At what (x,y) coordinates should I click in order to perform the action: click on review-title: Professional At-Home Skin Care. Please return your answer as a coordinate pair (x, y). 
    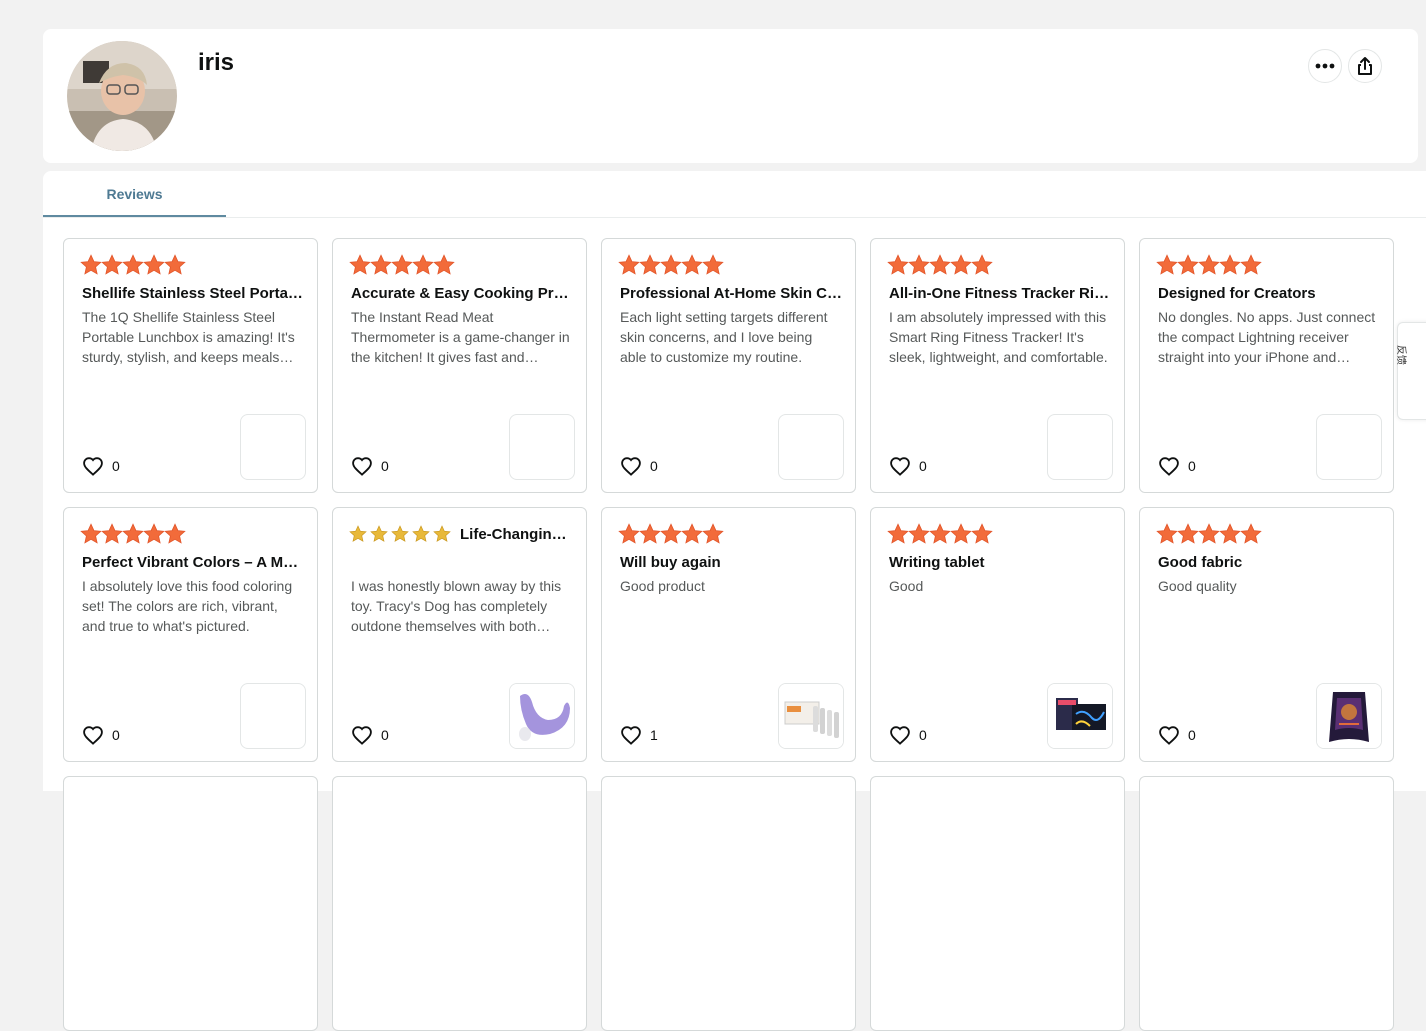
    Looking at the image, I should click on (731, 293).